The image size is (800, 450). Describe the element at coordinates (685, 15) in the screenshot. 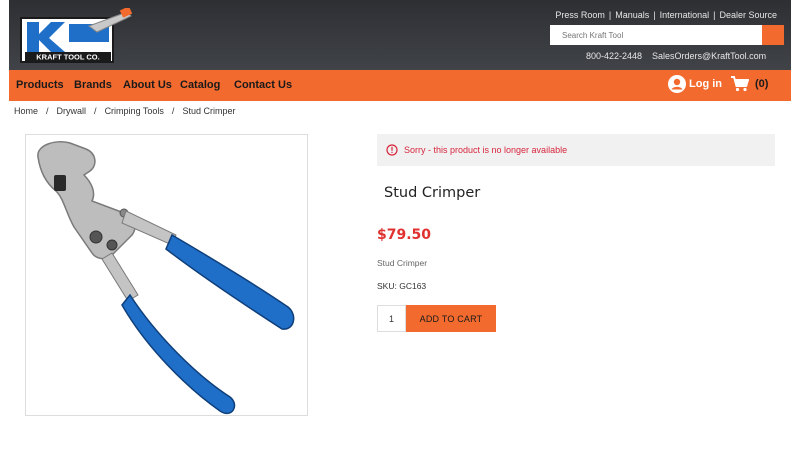

I see `international-link: International` at that location.